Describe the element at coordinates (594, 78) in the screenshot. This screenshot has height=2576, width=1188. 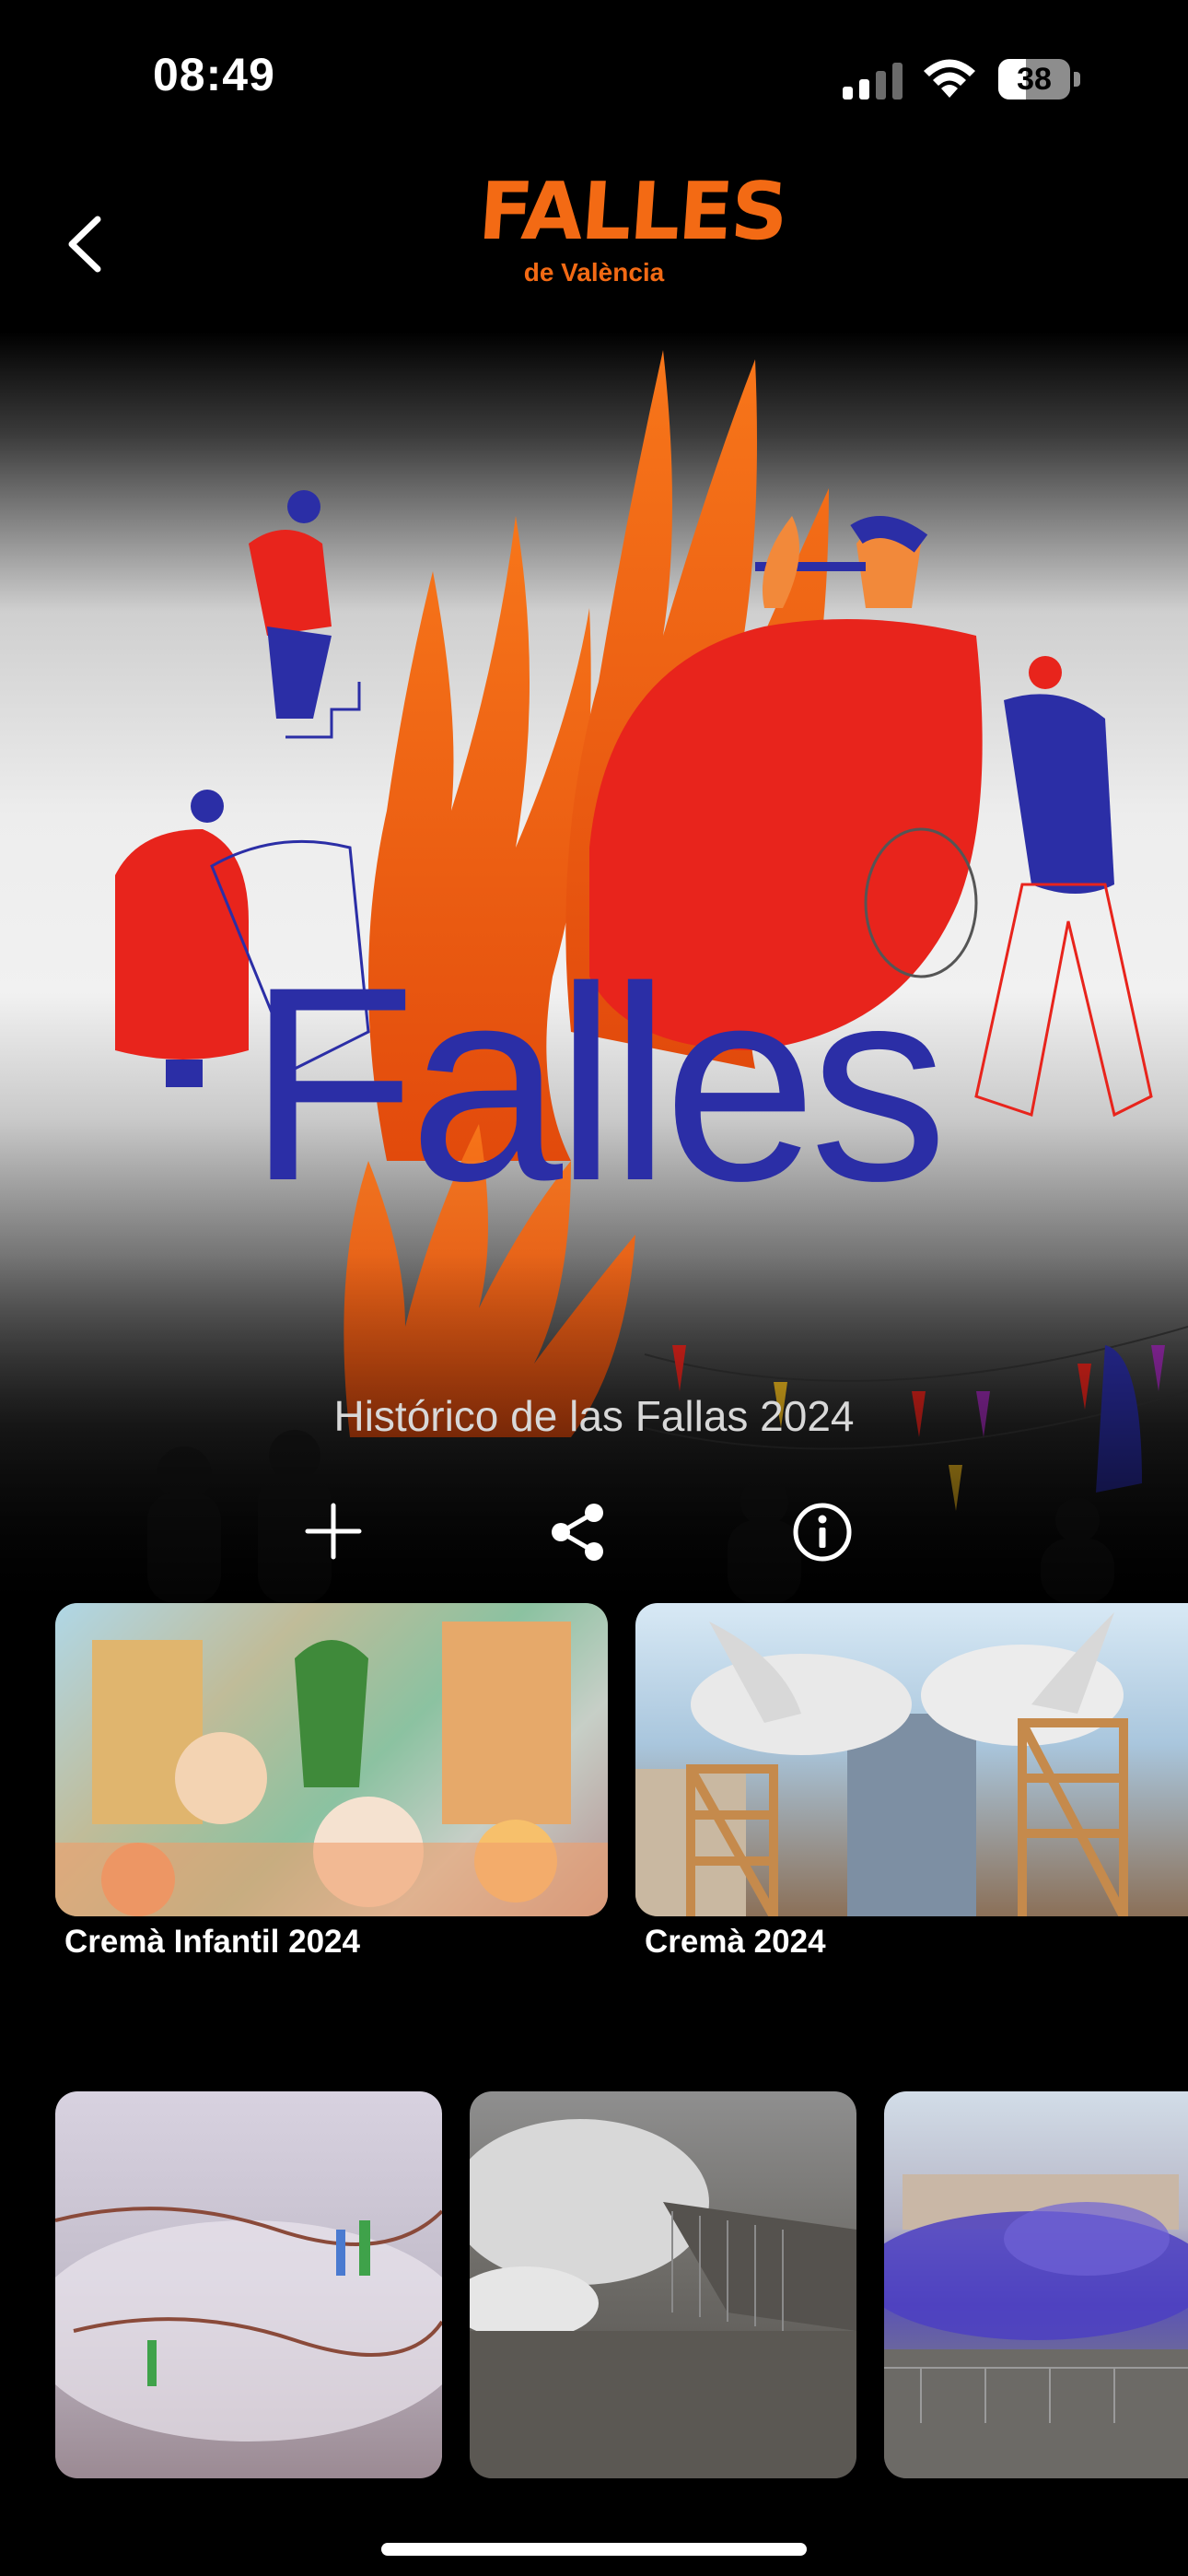
I see `status-bar: 08:49 38` at that location.